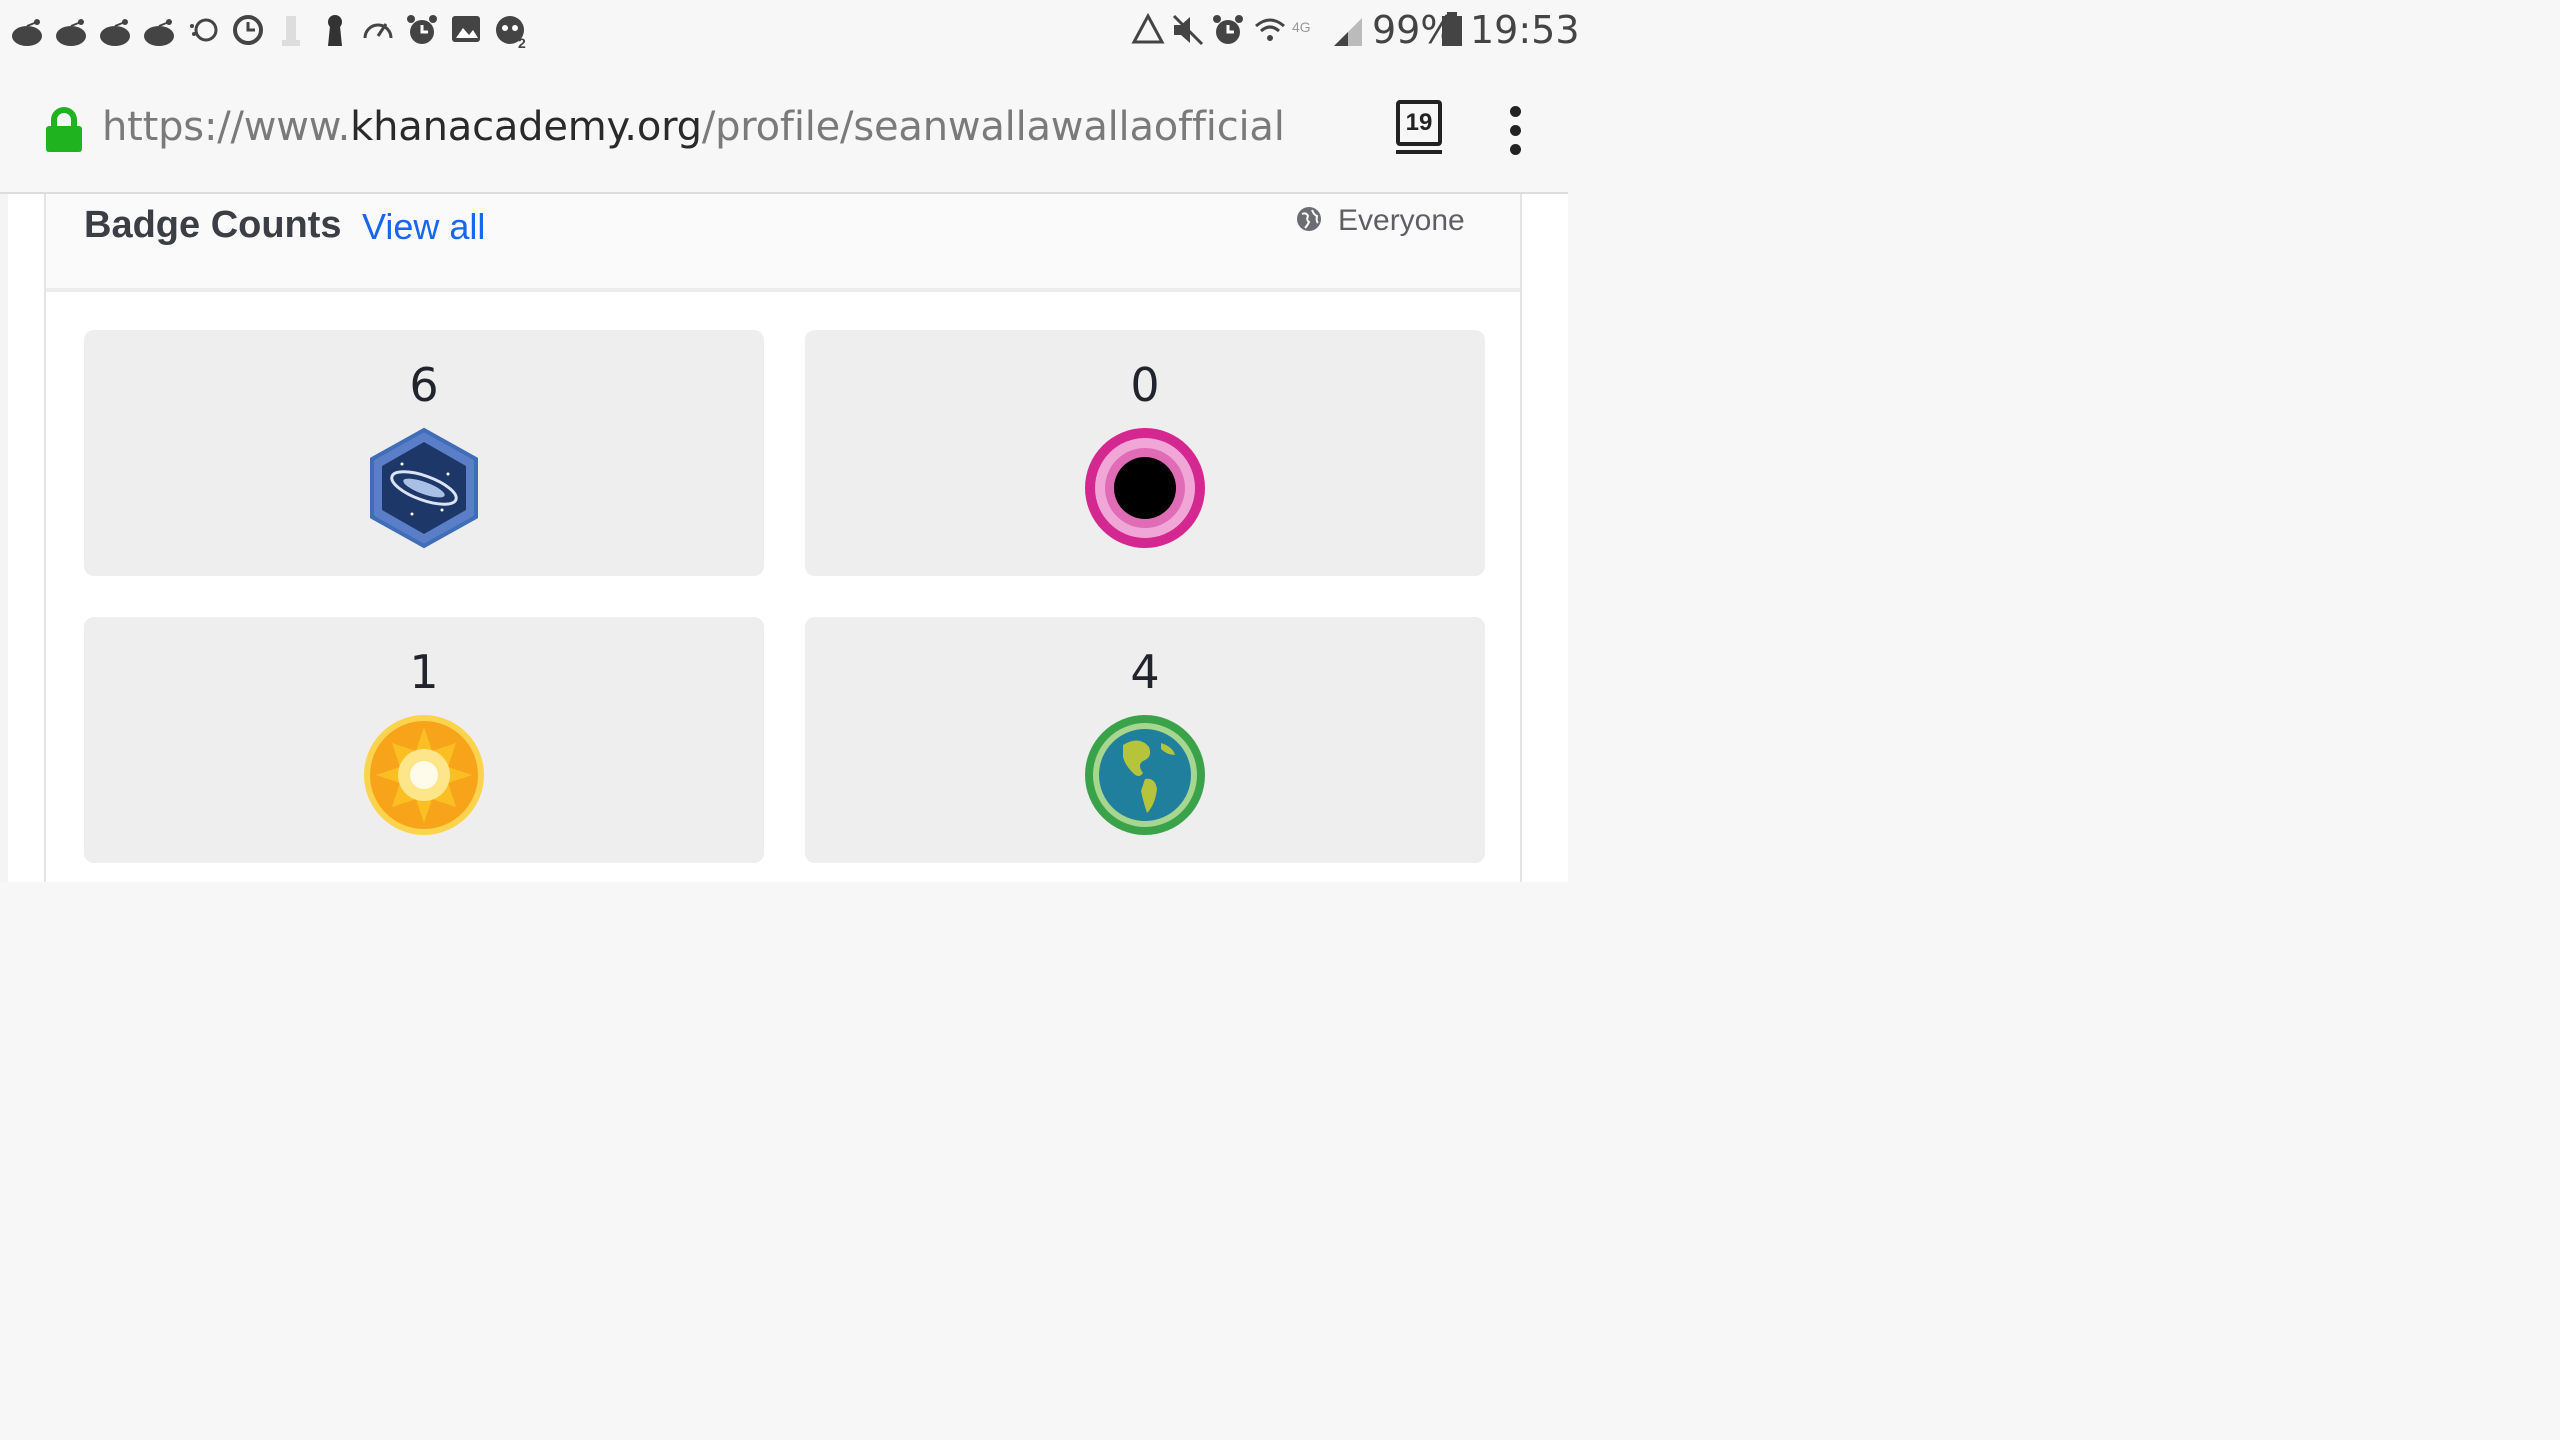 Image resolution: width=2560 pixels, height=1440 pixels. What do you see at coordinates (424, 672) in the screenshot?
I see `badge-count: 1` at bounding box center [424, 672].